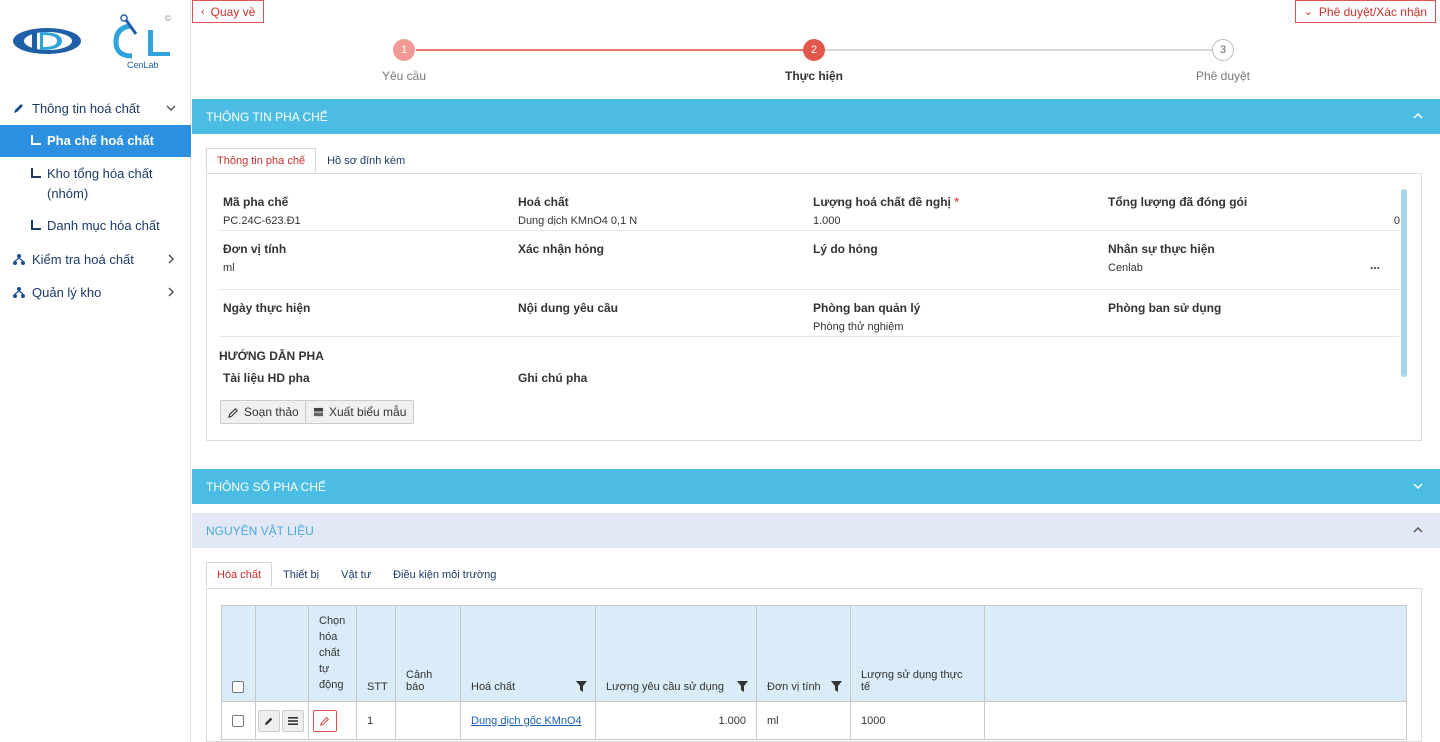 This screenshot has width=1440, height=742. What do you see at coordinates (1018, 50) in the screenshot?
I see `step-line-pending` at bounding box center [1018, 50].